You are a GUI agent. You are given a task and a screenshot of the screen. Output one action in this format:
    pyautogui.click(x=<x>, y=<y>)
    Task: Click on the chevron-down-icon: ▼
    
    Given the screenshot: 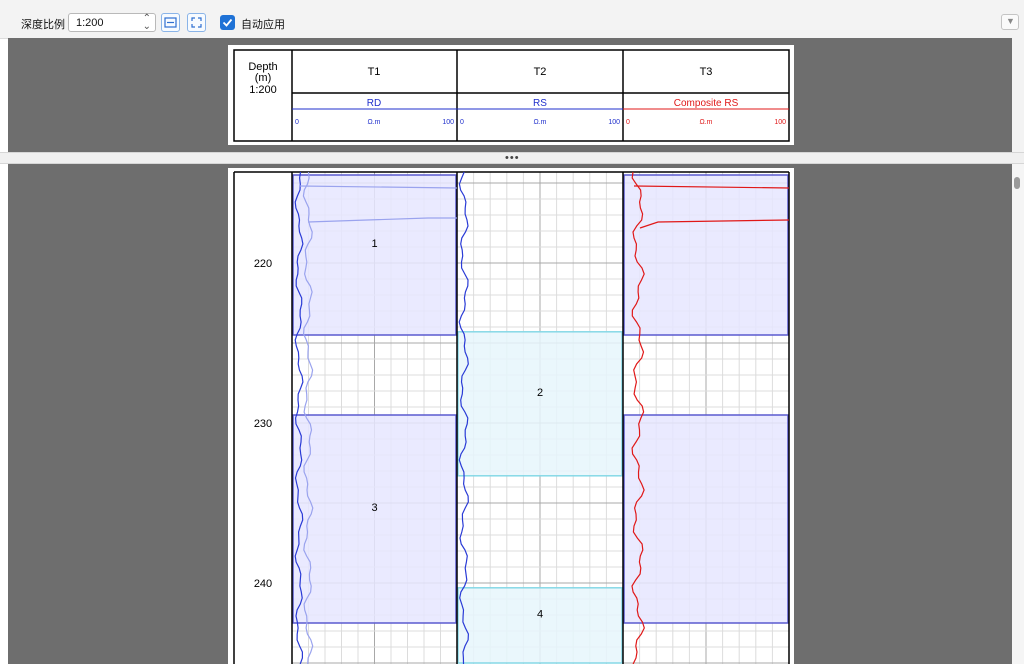 What is the action you would take?
    pyautogui.click(x=1010, y=21)
    